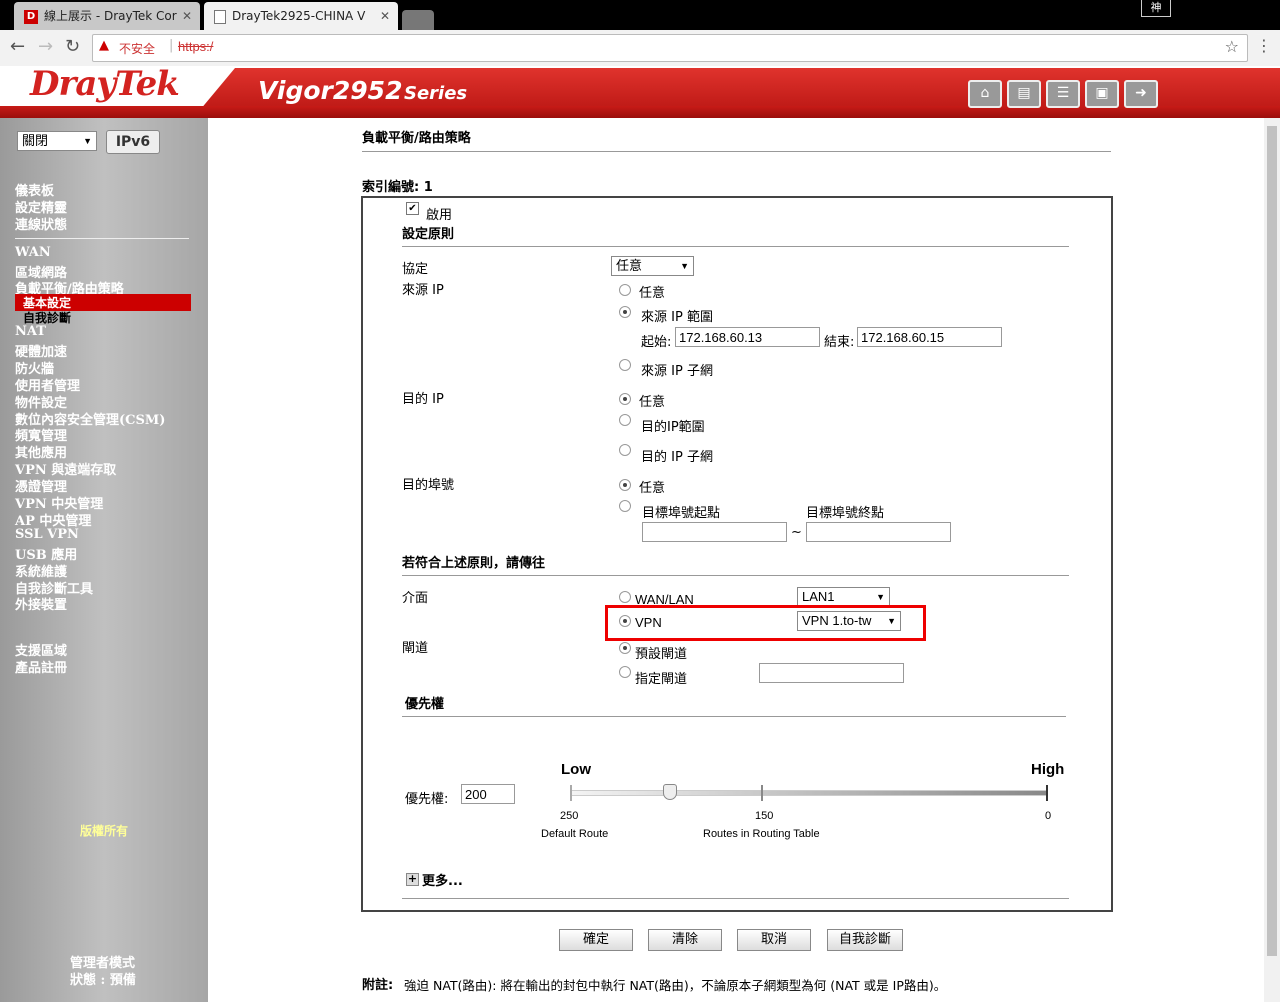 Image resolution: width=1280 pixels, height=1002 pixels. Describe the element at coordinates (685, 940) in the screenshot. I see `clear-button: 清除` at that location.